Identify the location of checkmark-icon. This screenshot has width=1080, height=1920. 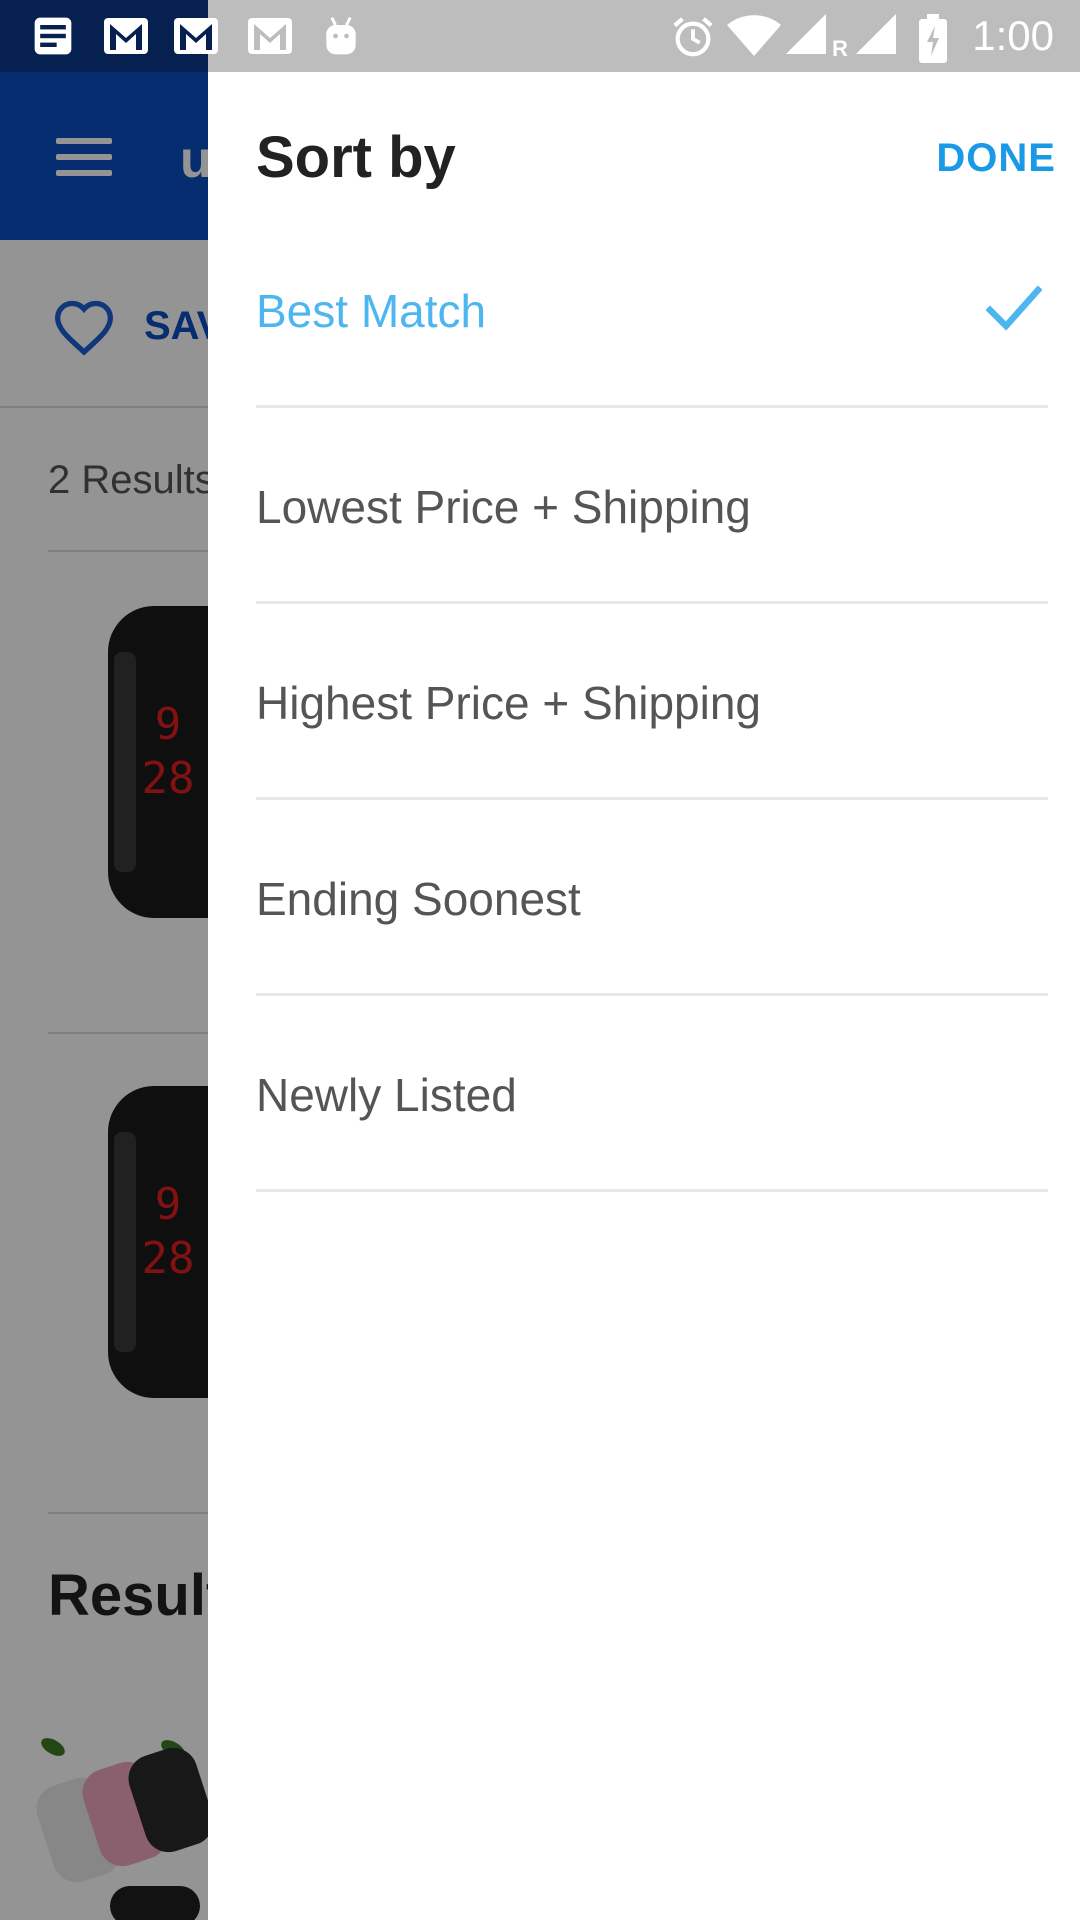
(1014, 308).